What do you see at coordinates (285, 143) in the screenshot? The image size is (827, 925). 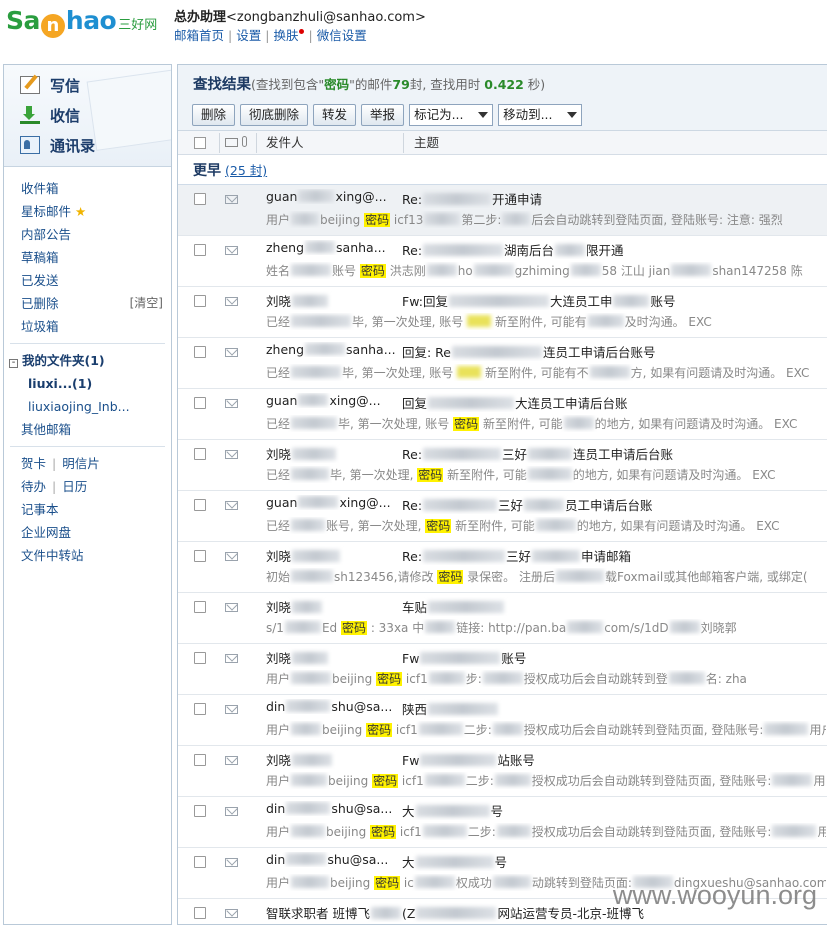 I see `column-sender: 发件人` at bounding box center [285, 143].